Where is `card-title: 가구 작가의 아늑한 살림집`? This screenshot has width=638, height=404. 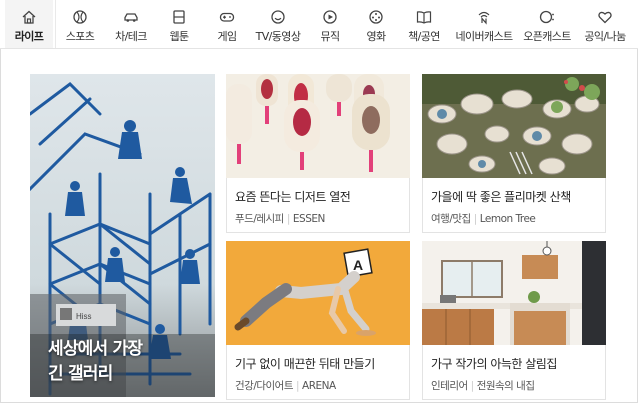
card-title: 가구 작가의 아늑한 살림집 is located at coordinates (514, 358).